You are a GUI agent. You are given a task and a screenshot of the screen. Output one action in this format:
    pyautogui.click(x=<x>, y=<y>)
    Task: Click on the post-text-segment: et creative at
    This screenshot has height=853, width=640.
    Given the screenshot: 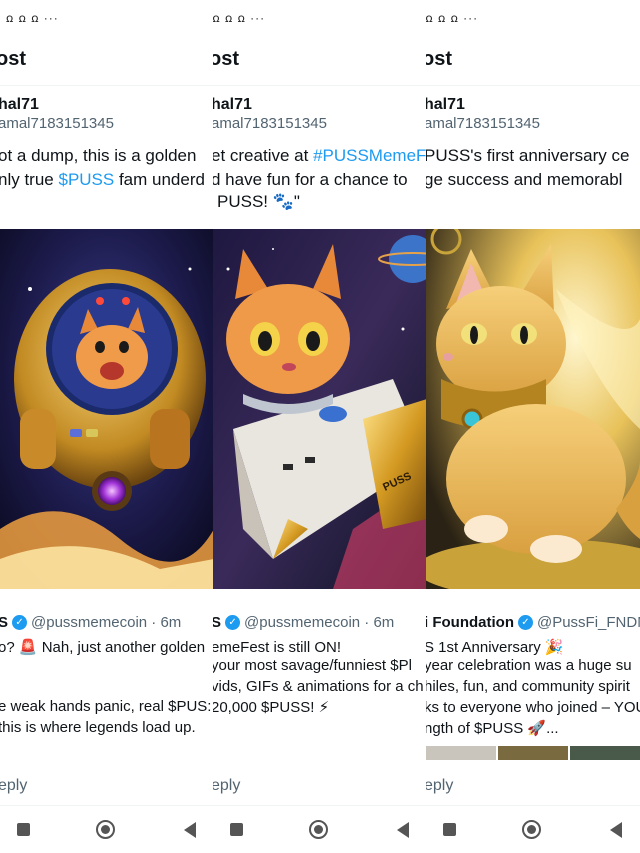 What is the action you would take?
    pyautogui.click(x=263, y=155)
    